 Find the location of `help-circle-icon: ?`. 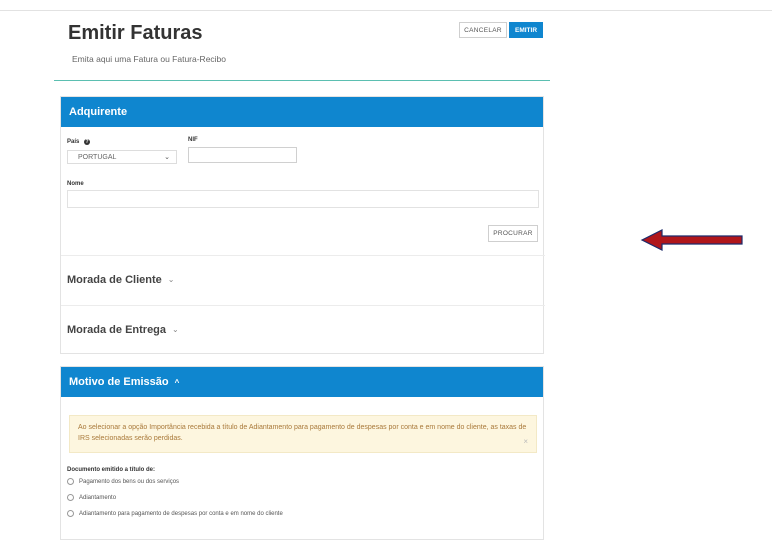

help-circle-icon: ? is located at coordinates (87, 142).